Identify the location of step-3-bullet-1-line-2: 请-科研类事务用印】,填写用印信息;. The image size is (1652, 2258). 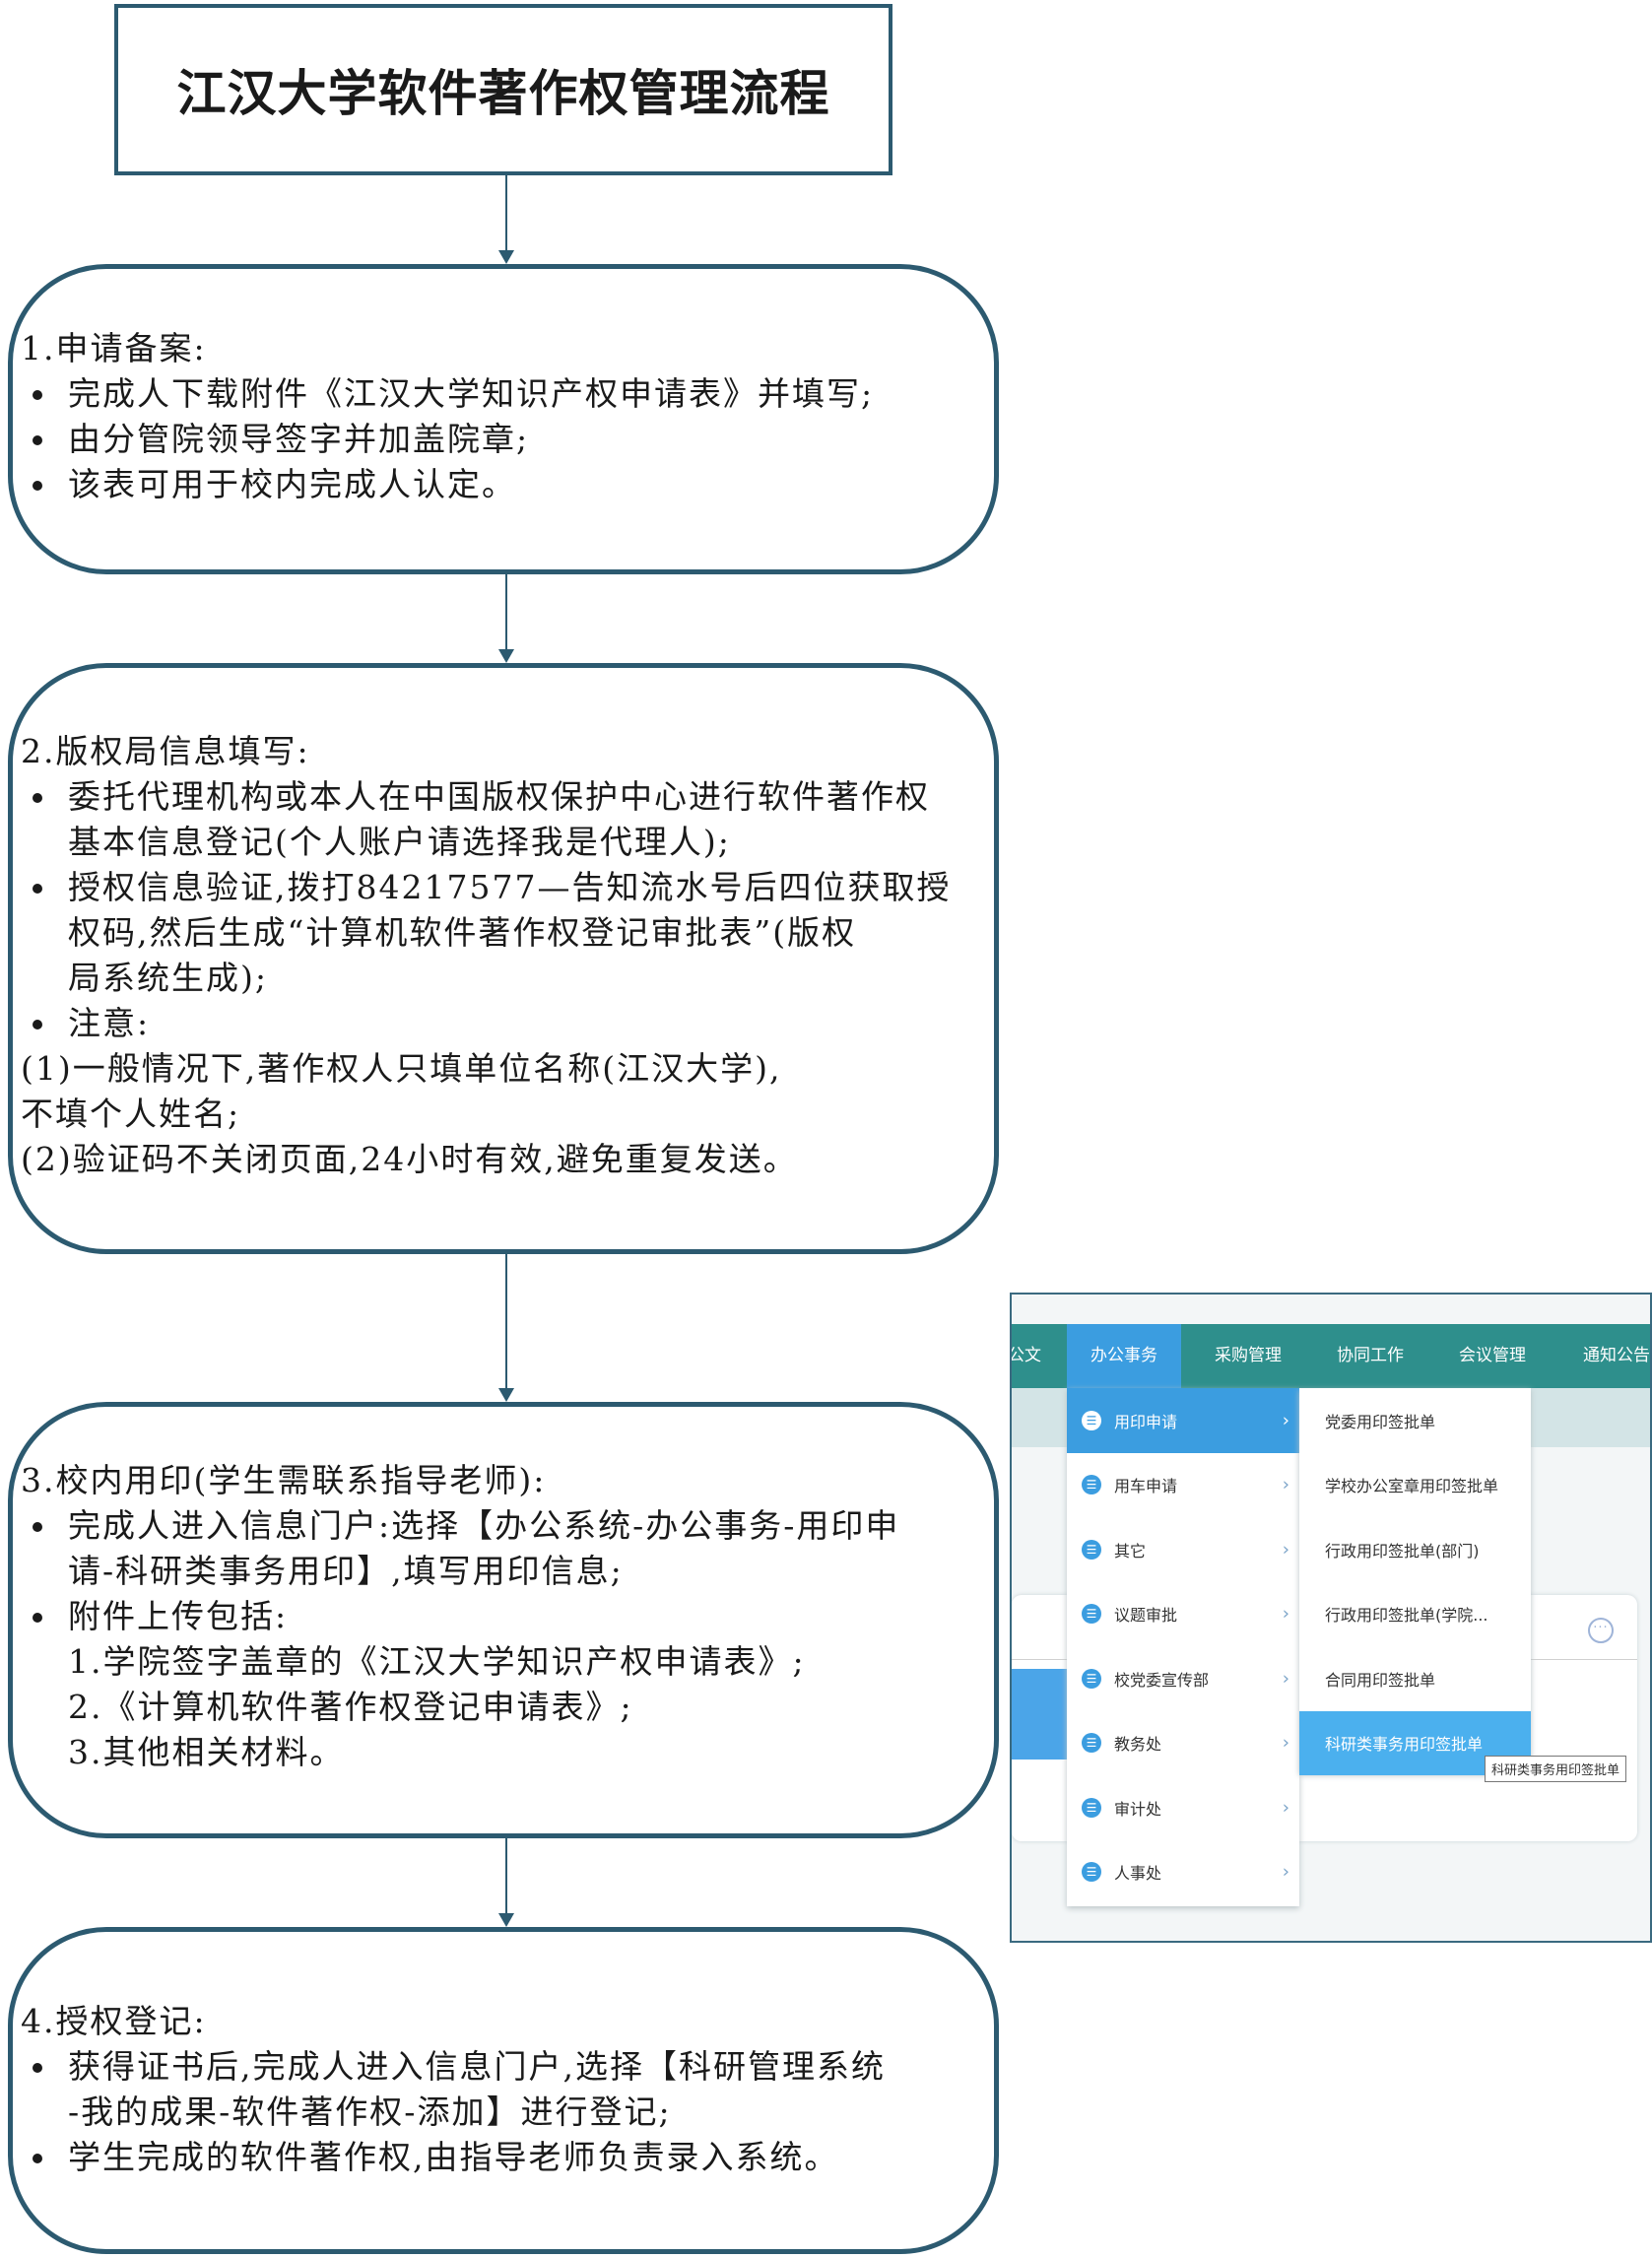
(346, 1571).